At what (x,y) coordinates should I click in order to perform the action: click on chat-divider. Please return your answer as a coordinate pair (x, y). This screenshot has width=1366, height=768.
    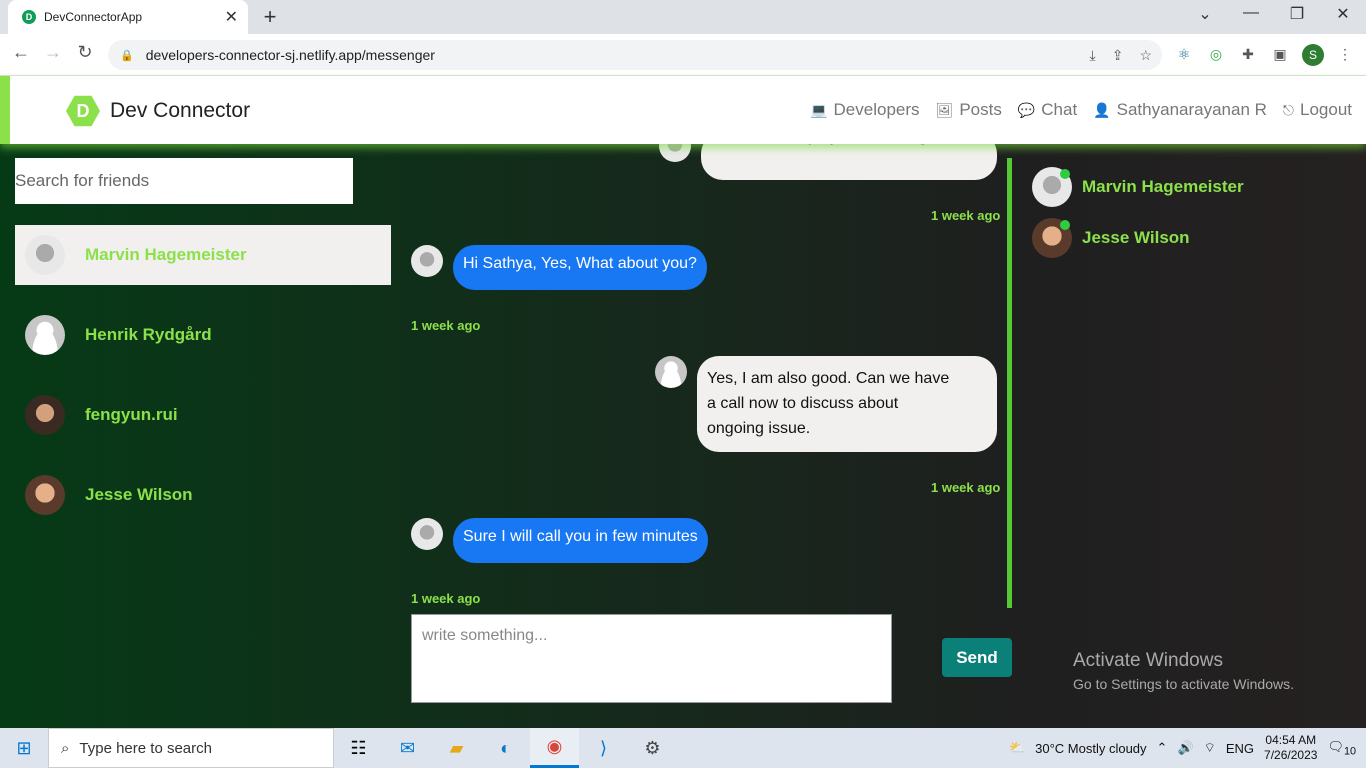
    Looking at the image, I should click on (1009, 383).